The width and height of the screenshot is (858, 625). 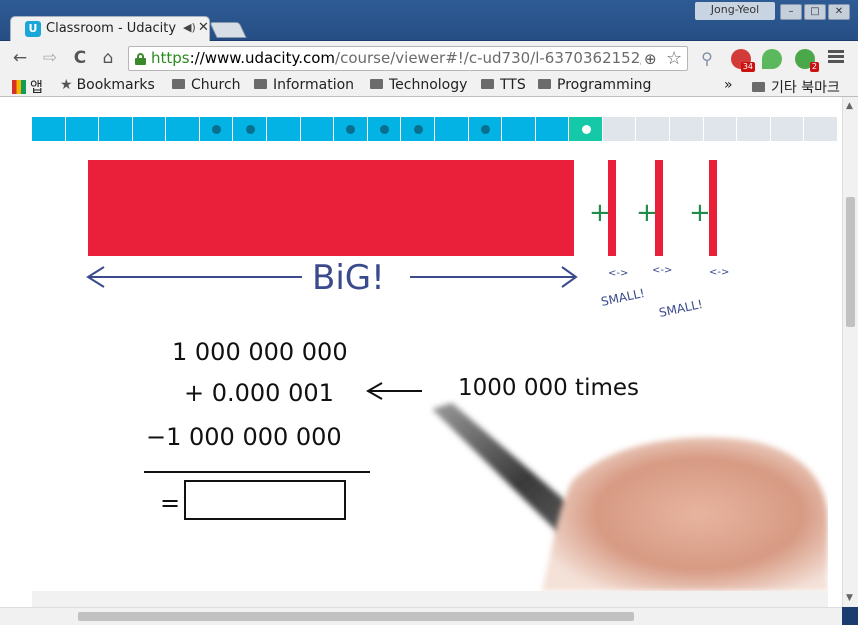 I want to click on apps-shortcut: 앱, so click(x=27, y=87).